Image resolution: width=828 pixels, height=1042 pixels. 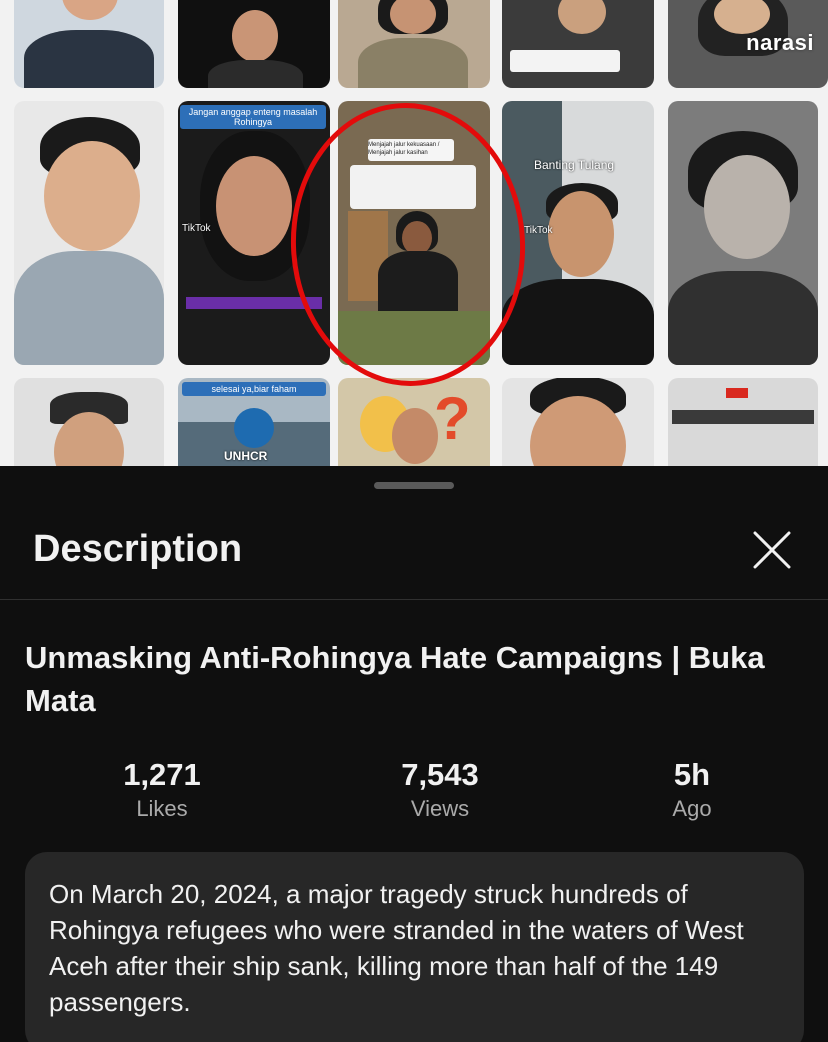 What do you see at coordinates (246, 456) in the screenshot?
I see `thumbnail-caption: UNHCR` at bounding box center [246, 456].